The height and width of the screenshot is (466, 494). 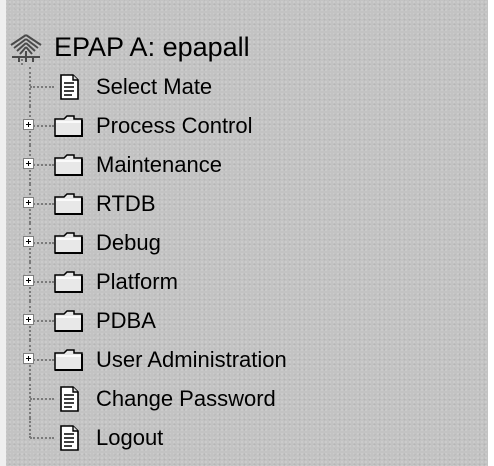 What do you see at coordinates (154, 86) in the screenshot?
I see `tree-item-label: Select Mate` at bounding box center [154, 86].